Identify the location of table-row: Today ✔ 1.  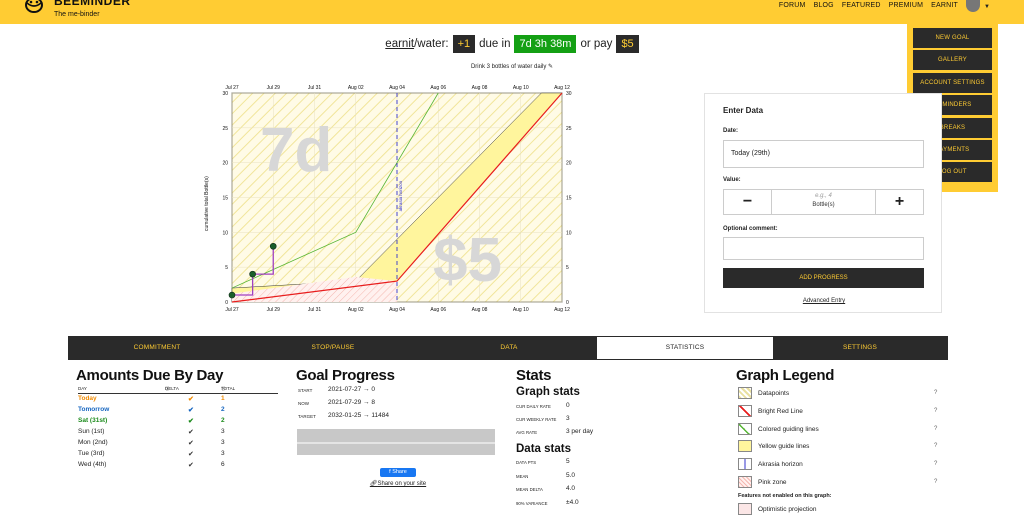
(178, 400).